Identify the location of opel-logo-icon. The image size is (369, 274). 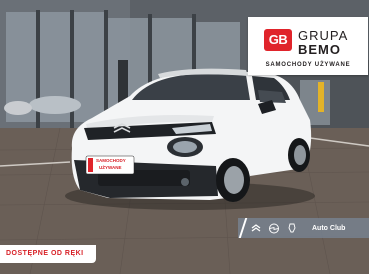
(274, 228).